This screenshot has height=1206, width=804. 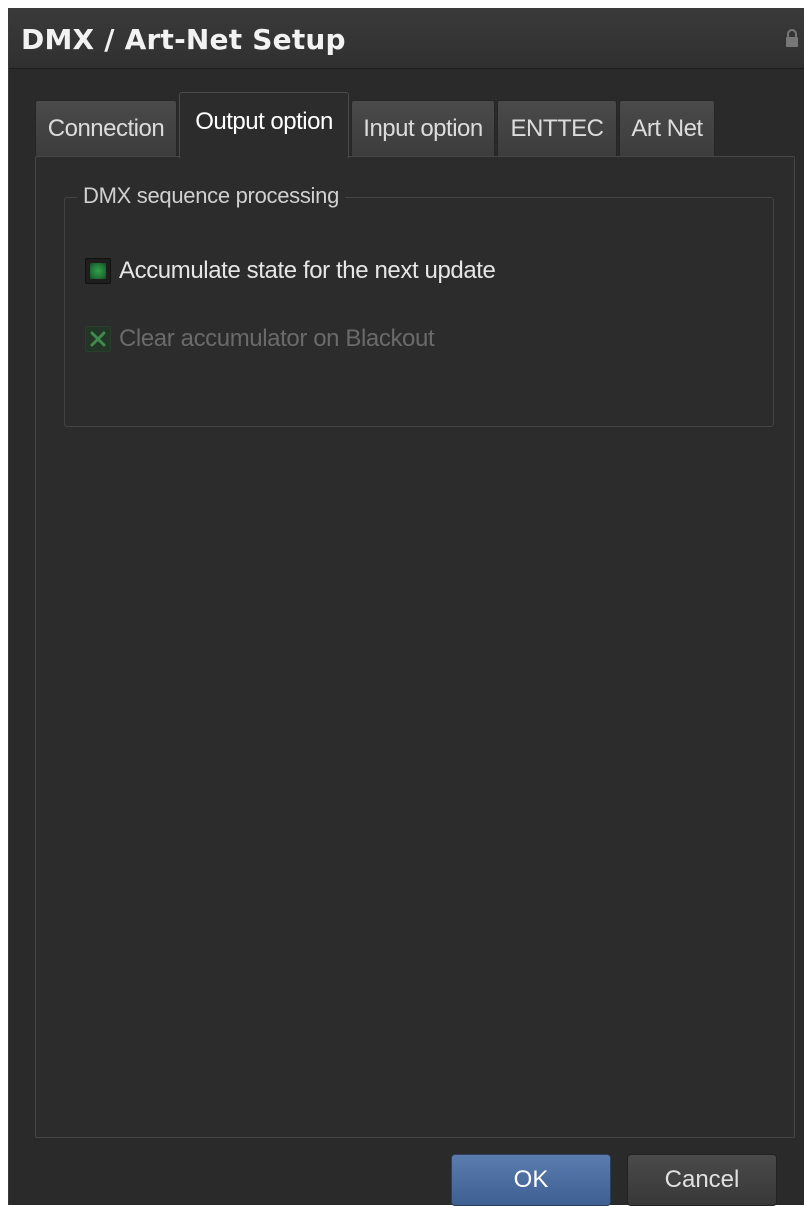 I want to click on cancel-button: Cancel, so click(x=702, y=1180).